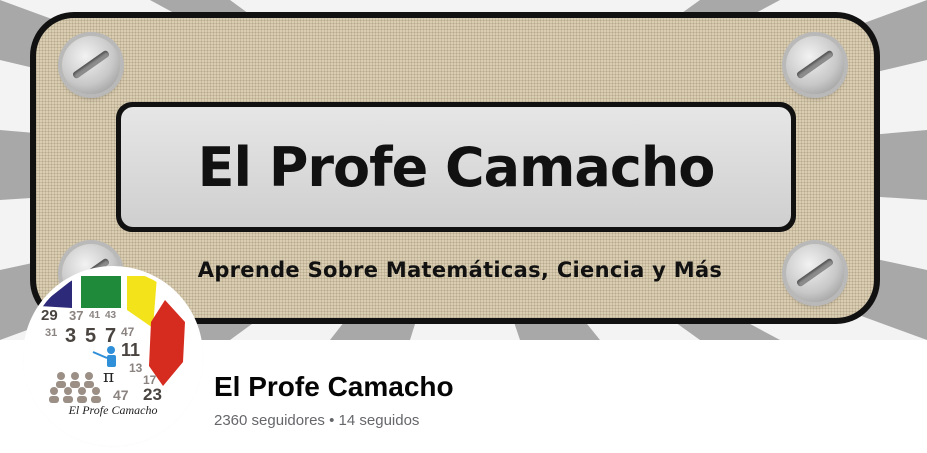 The width and height of the screenshot is (927, 453). Describe the element at coordinates (379, 420) in the screenshot. I see `following-count: 14 seguidos` at that location.